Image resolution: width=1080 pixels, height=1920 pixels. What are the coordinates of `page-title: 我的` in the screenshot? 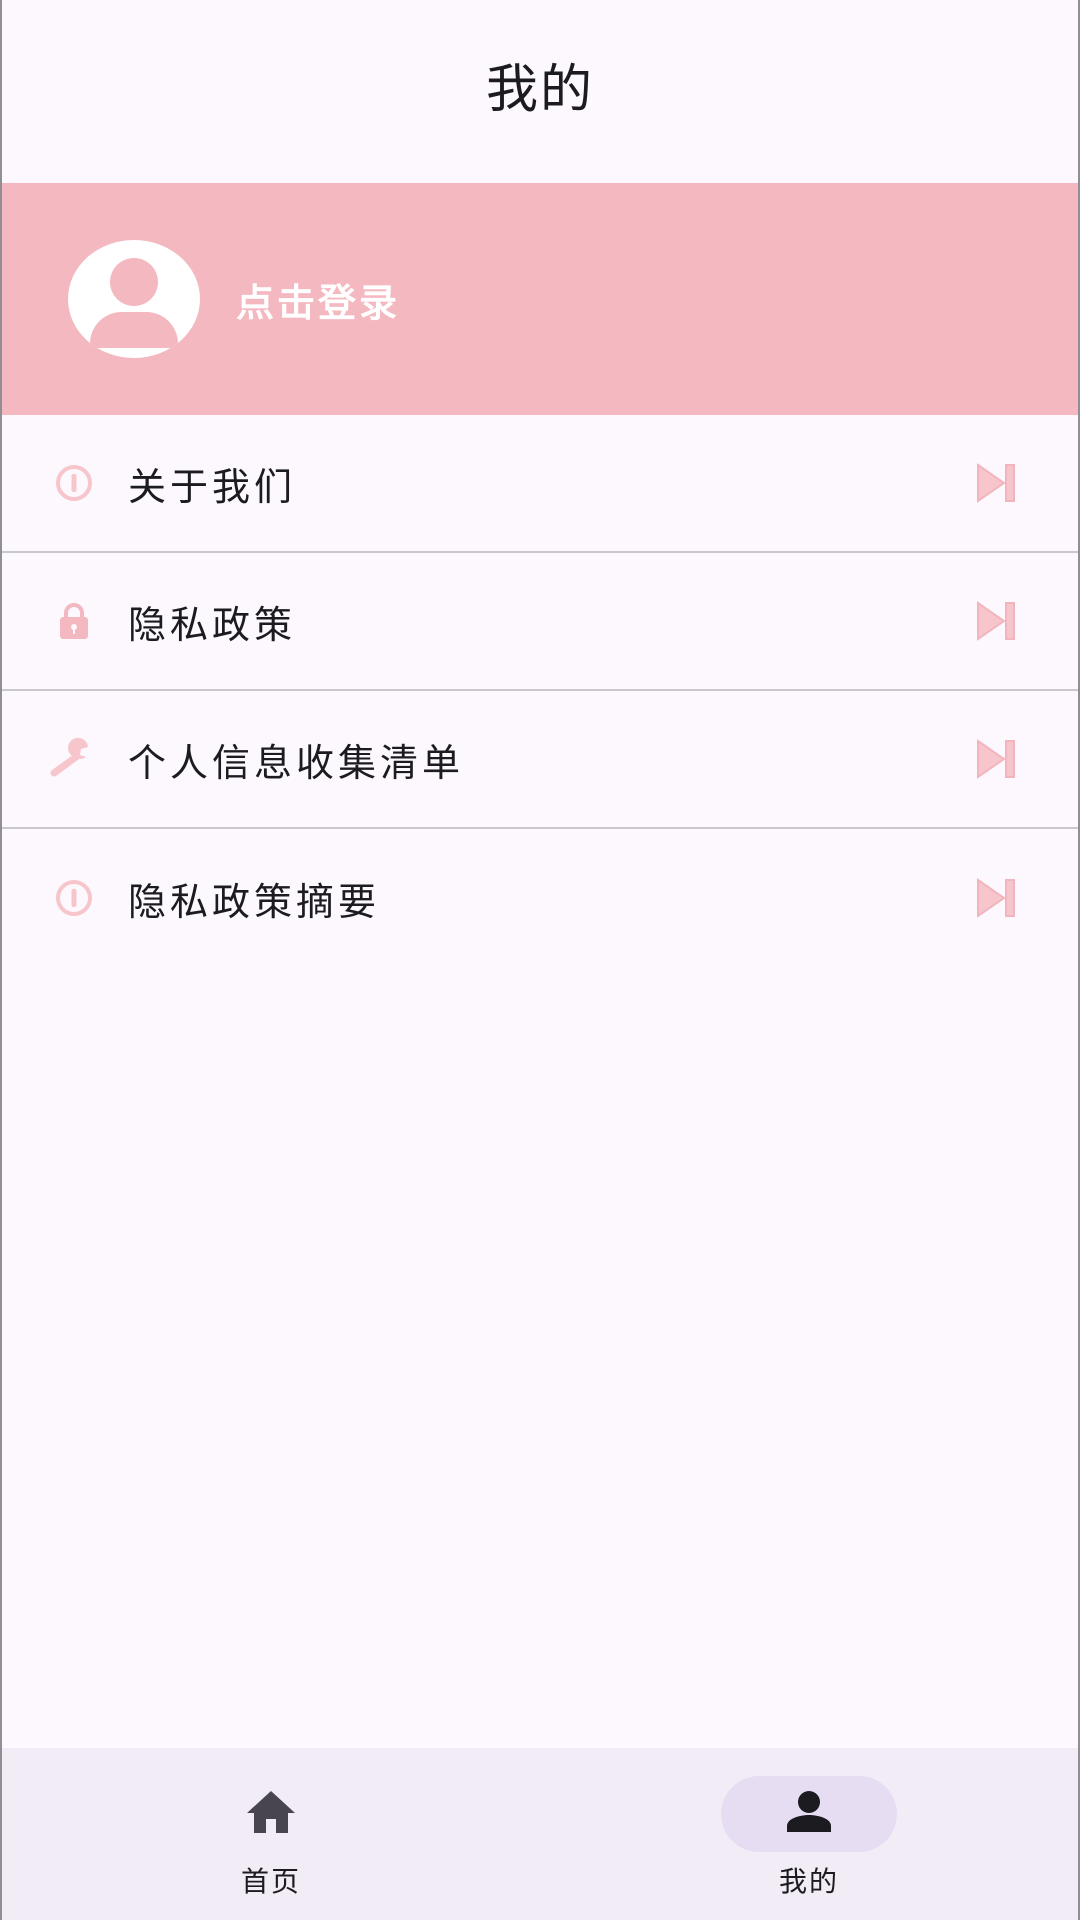 It's located at (539, 90).